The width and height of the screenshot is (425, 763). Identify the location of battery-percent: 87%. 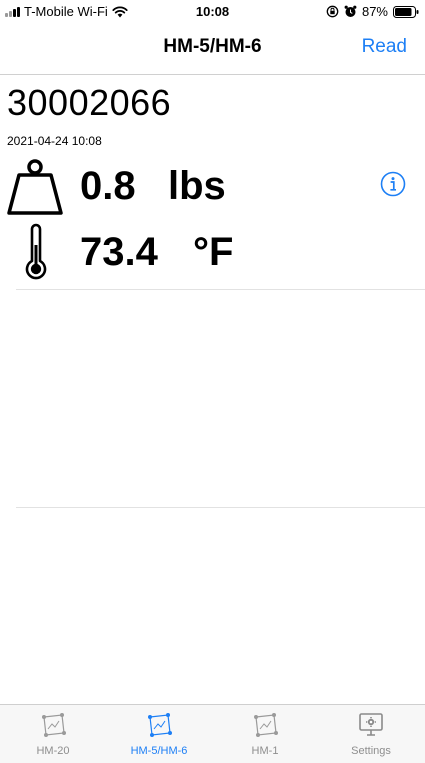
(374, 11).